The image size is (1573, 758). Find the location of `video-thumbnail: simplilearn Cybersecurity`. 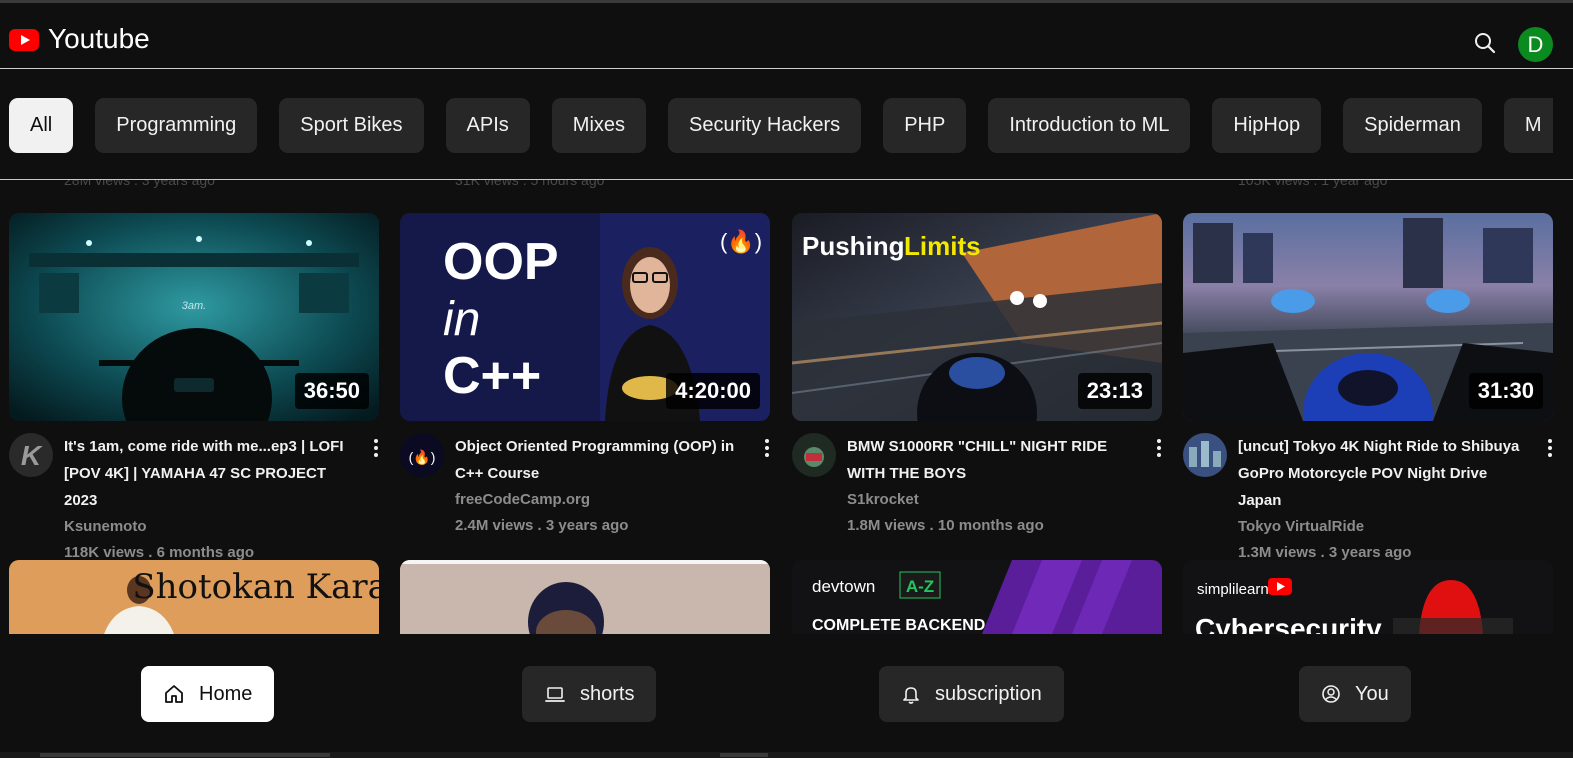

video-thumbnail: simplilearn Cybersecurity is located at coordinates (1368, 597).